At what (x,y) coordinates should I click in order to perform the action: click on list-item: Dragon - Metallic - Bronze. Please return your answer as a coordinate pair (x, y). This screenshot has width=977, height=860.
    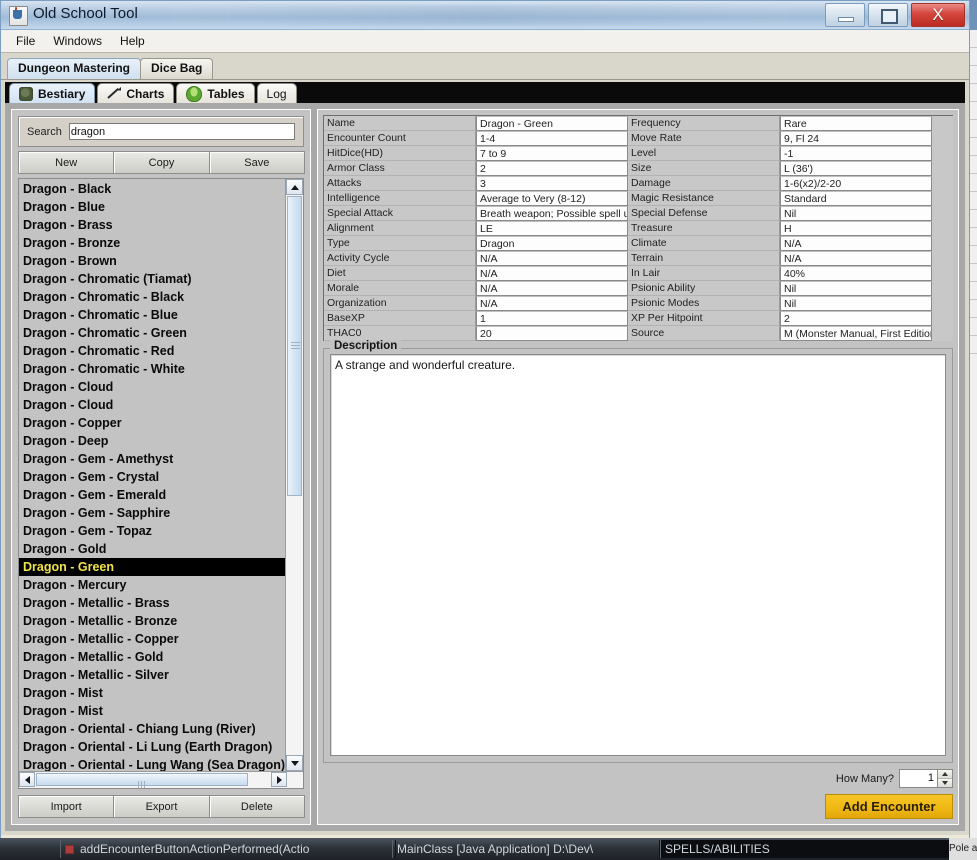
    Looking at the image, I should click on (152, 621).